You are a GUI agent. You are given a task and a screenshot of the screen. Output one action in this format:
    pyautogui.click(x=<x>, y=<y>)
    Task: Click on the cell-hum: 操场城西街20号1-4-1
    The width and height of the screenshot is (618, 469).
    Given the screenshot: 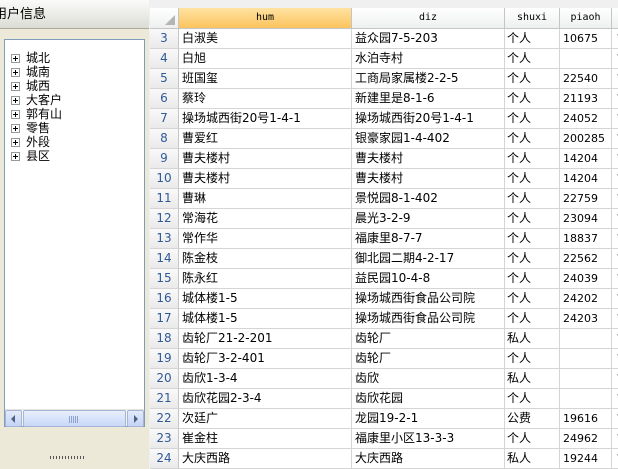 What is the action you would take?
    pyautogui.click(x=265, y=119)
    